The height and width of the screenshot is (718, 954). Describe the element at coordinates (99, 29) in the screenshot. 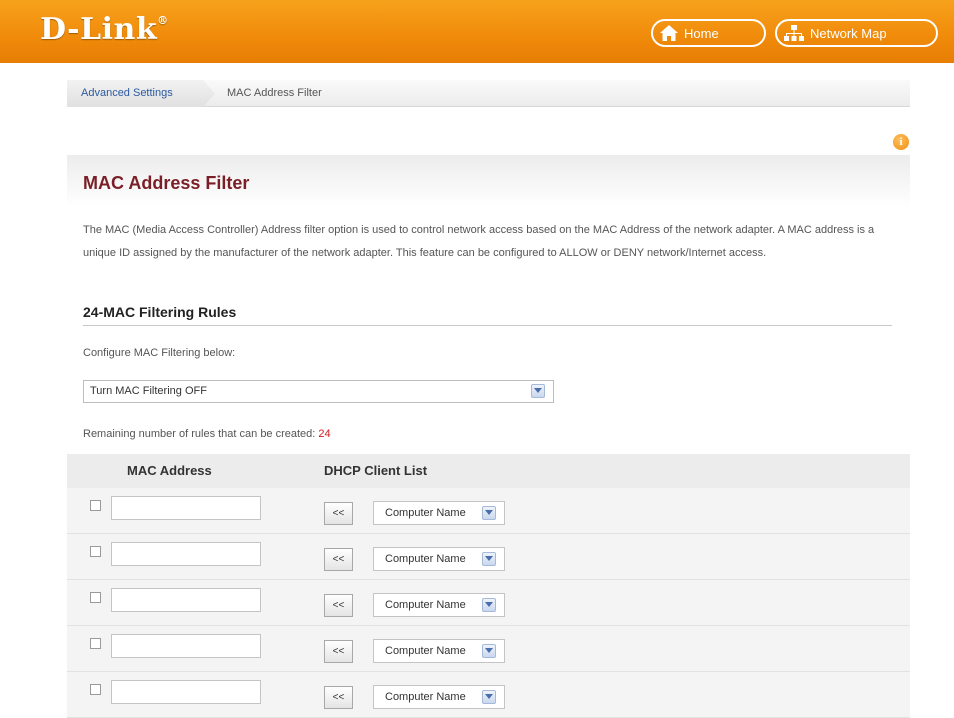

I see `logo-text: D-Link` at that location.